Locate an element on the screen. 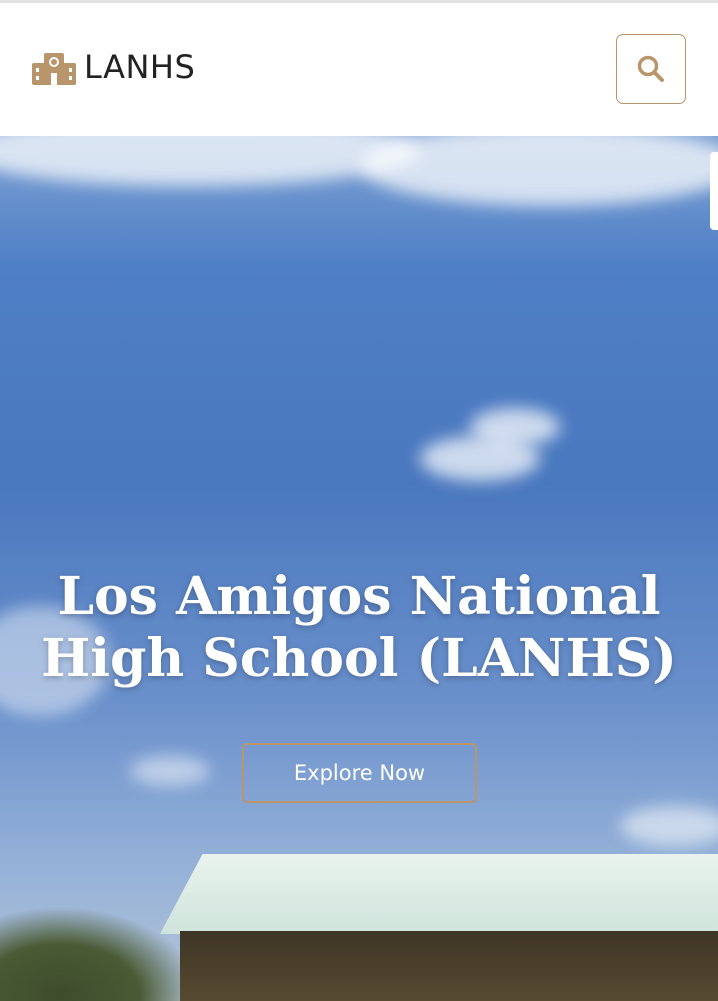 This screenshot has width=718, height=1001. school-roof-image is located at coordinates (439, 894).